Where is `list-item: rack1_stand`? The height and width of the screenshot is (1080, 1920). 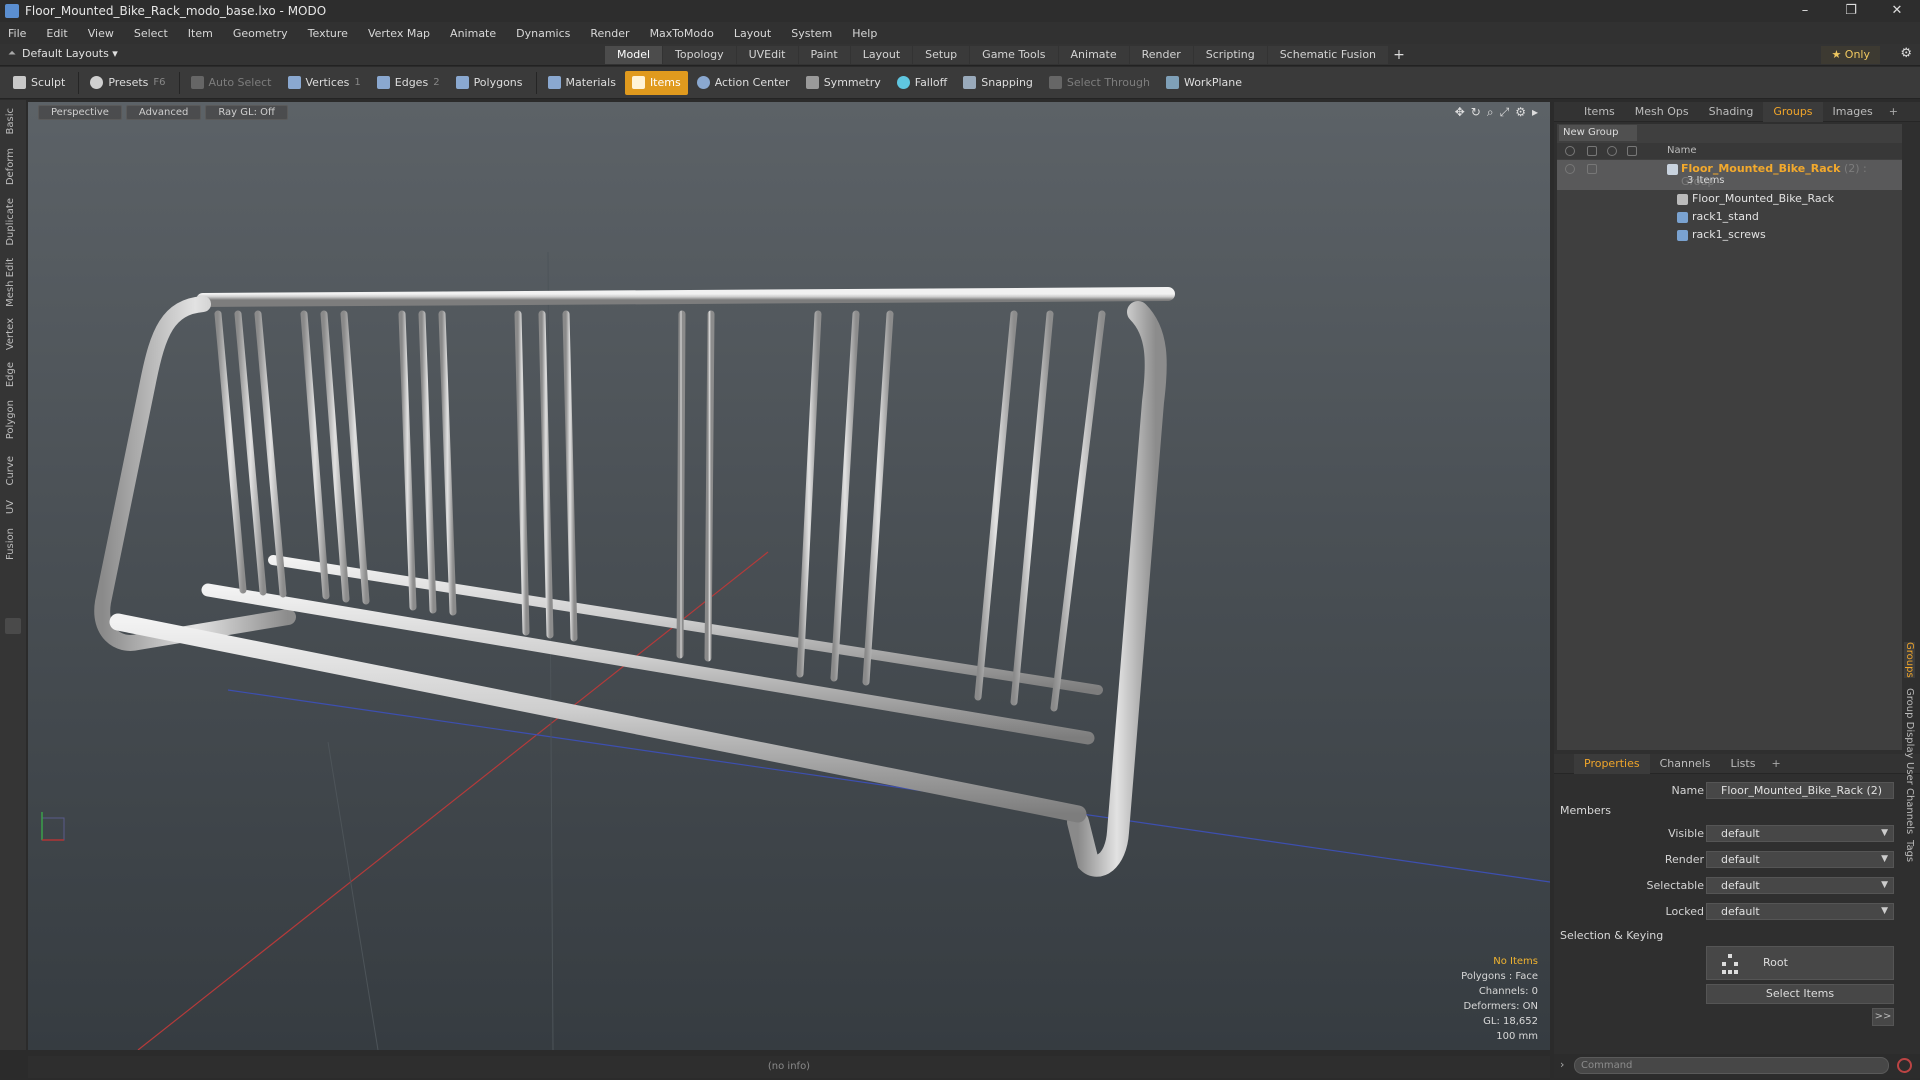
list-item: rack1_stand is located at coordinates (1729, 217).